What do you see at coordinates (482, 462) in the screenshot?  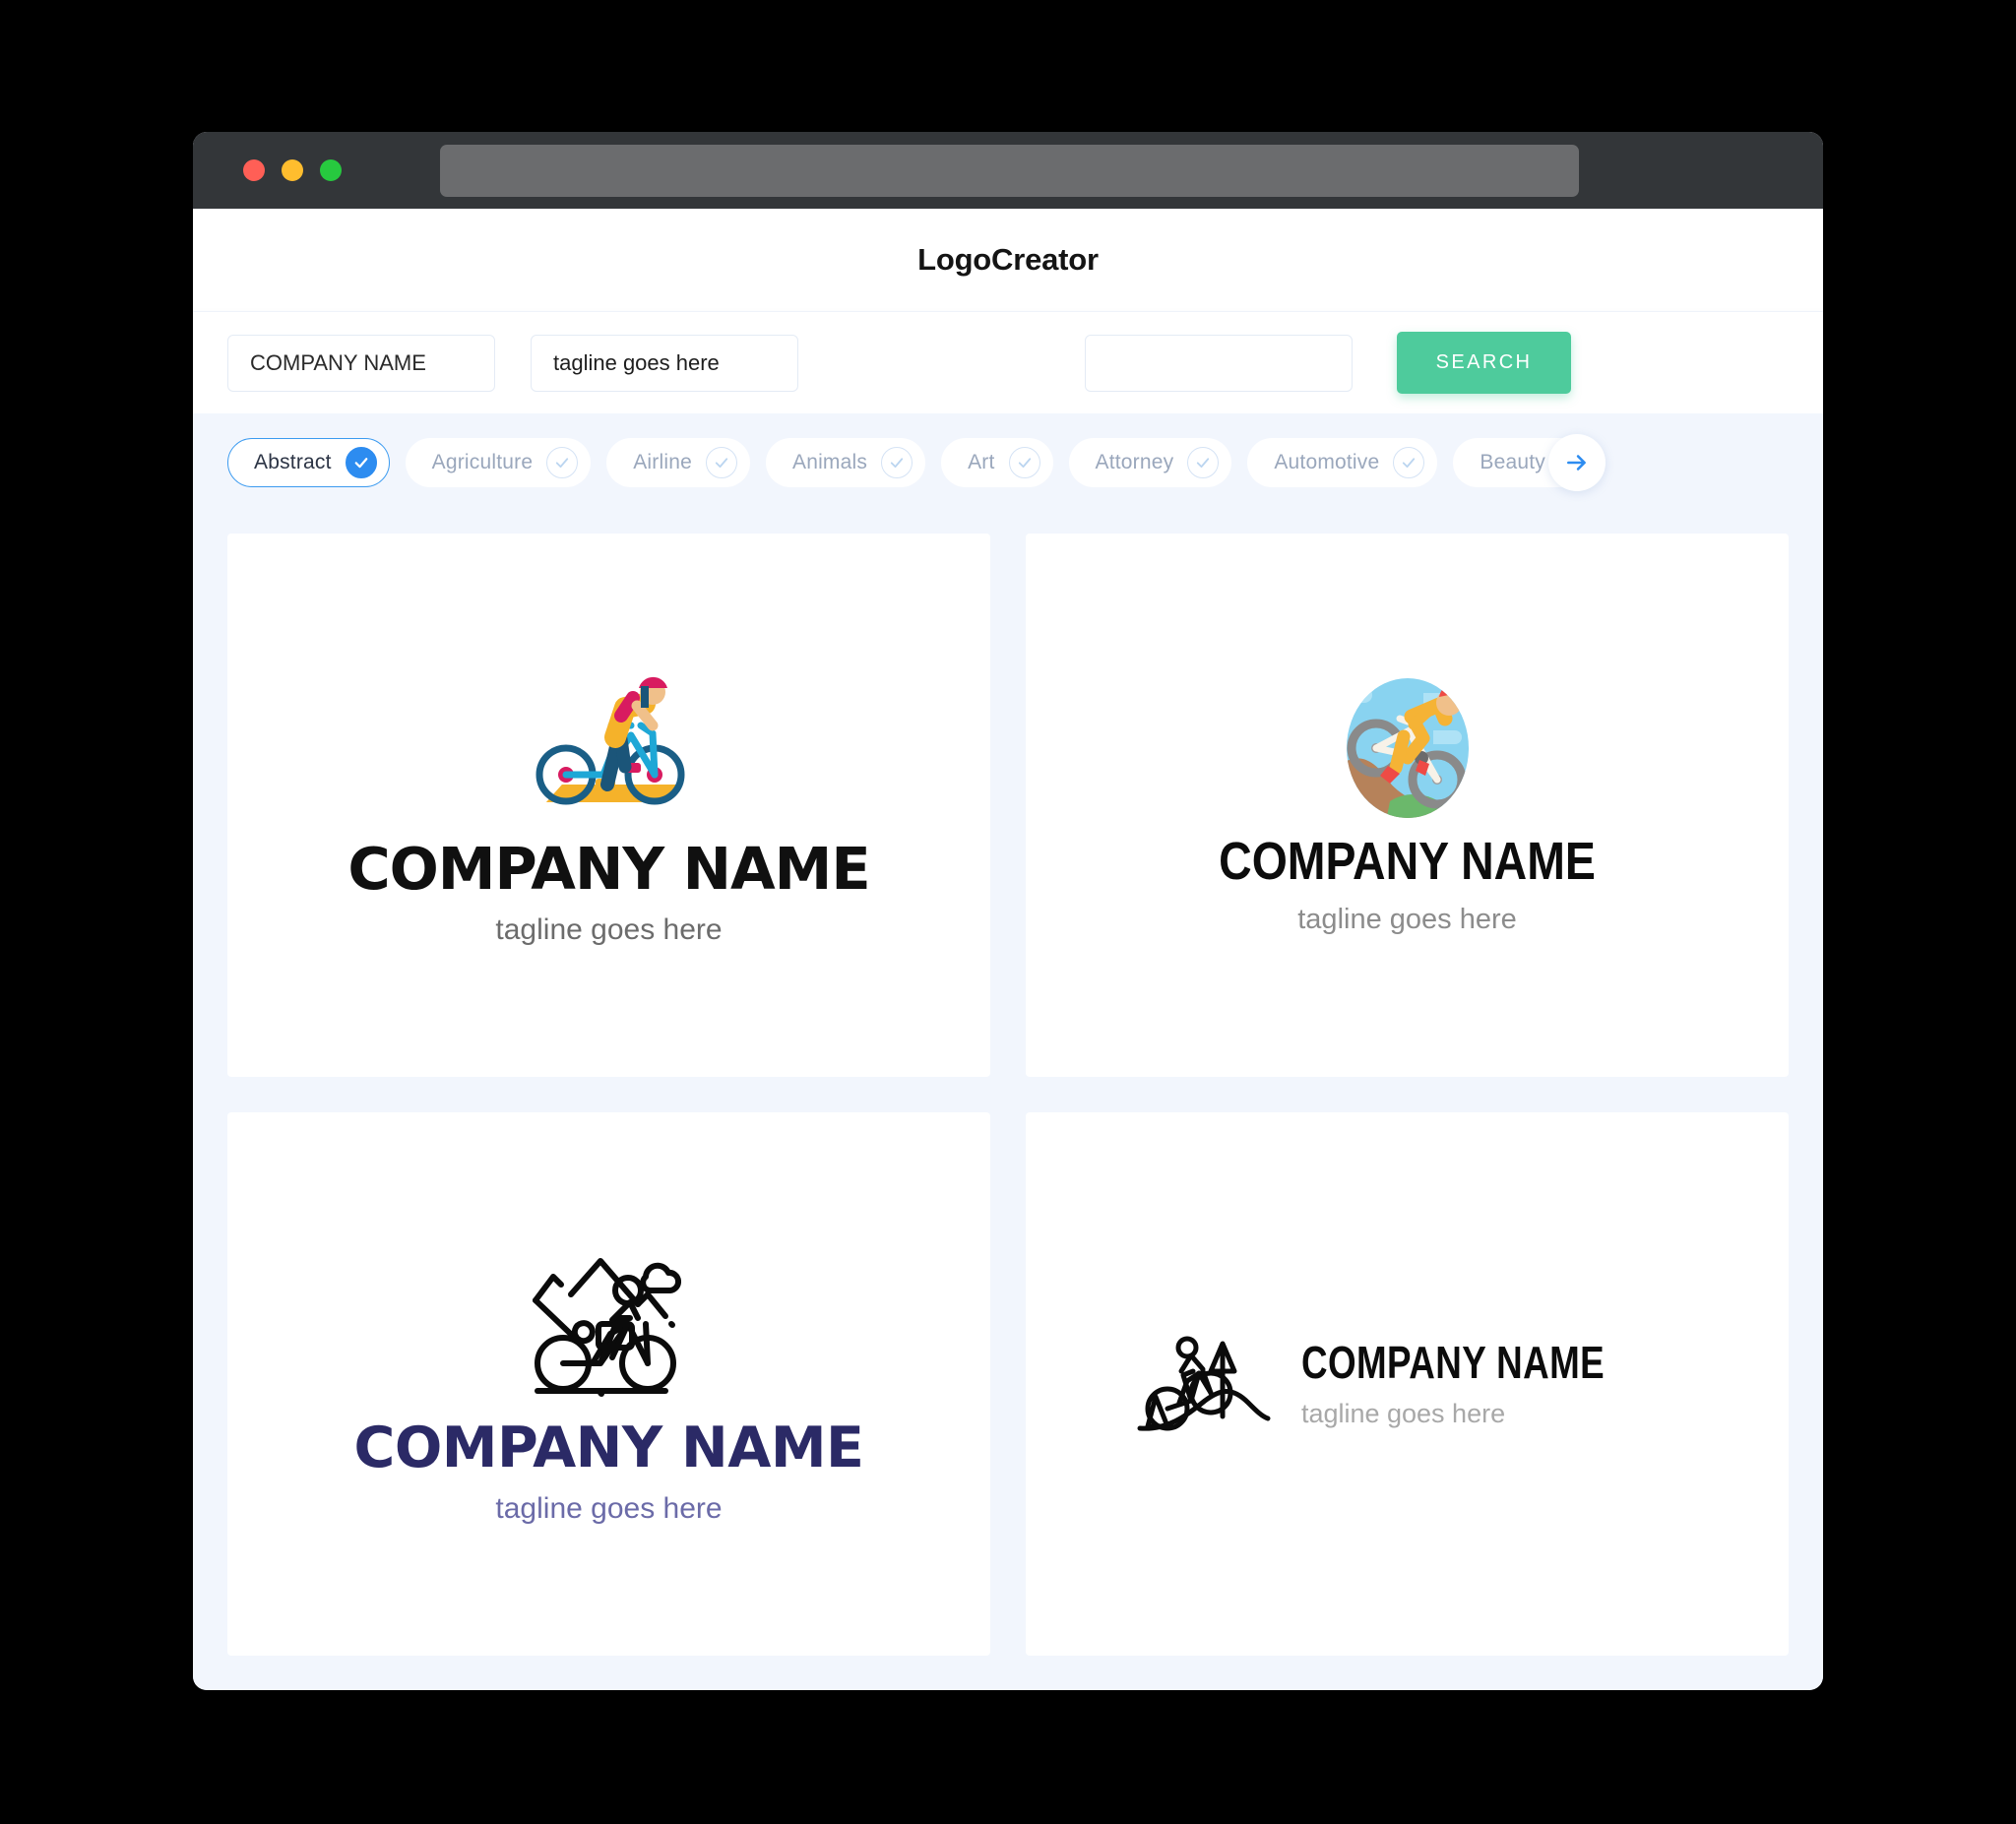 I see `category-chip-label: Agriculture` at bounding box center [482, 462].